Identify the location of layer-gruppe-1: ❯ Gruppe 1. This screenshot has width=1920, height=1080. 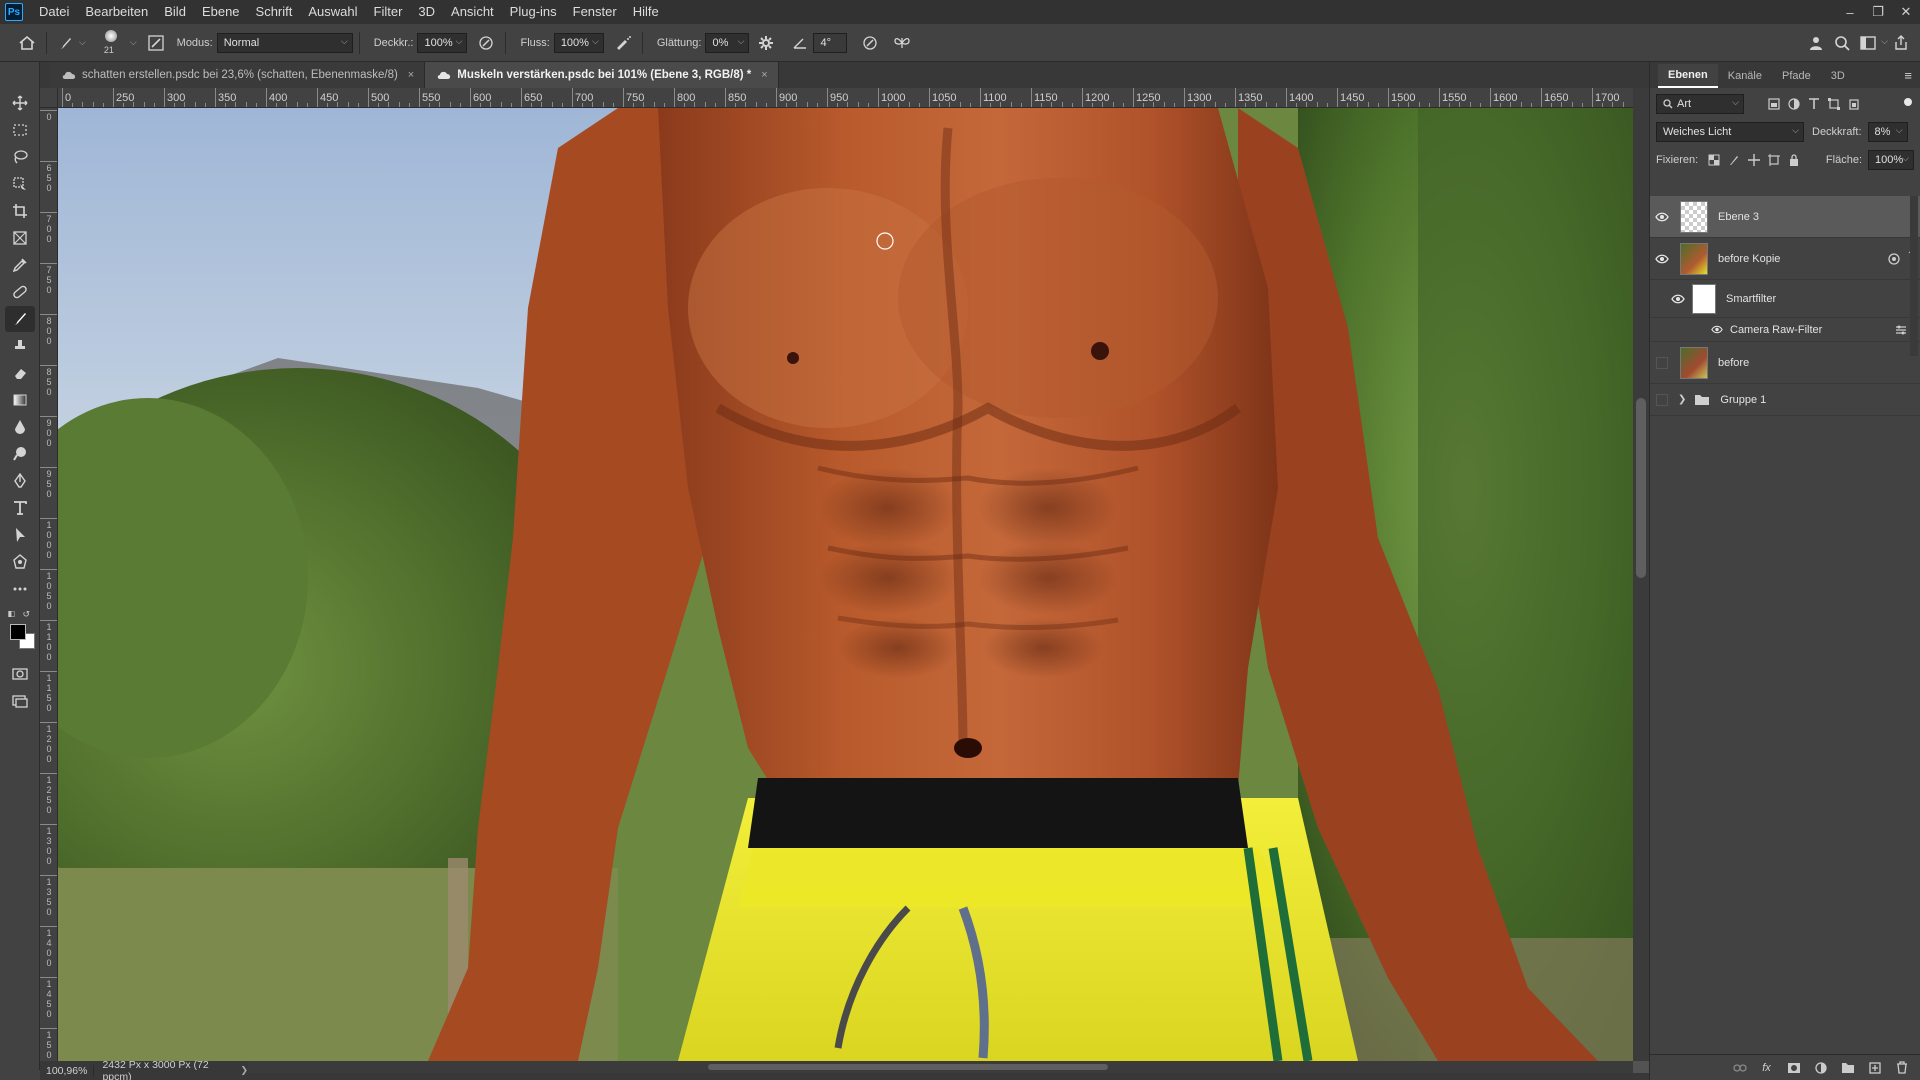
(1785, 400).